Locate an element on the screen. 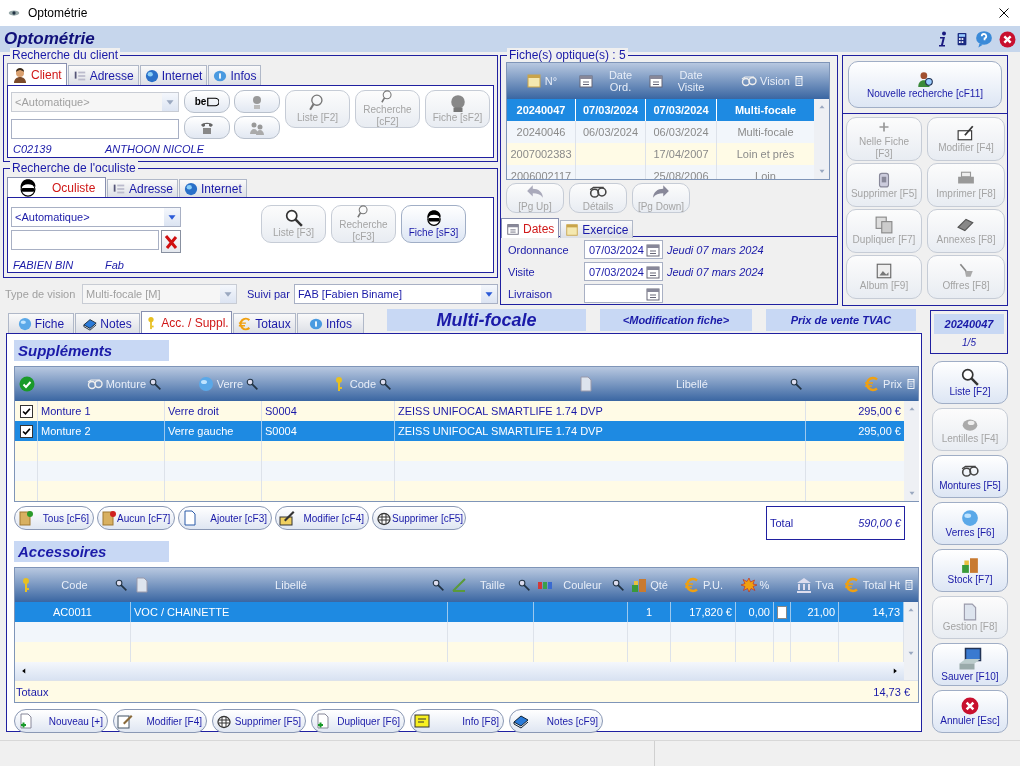  info-button: Info [F8] is located at coordinates (457, 721).